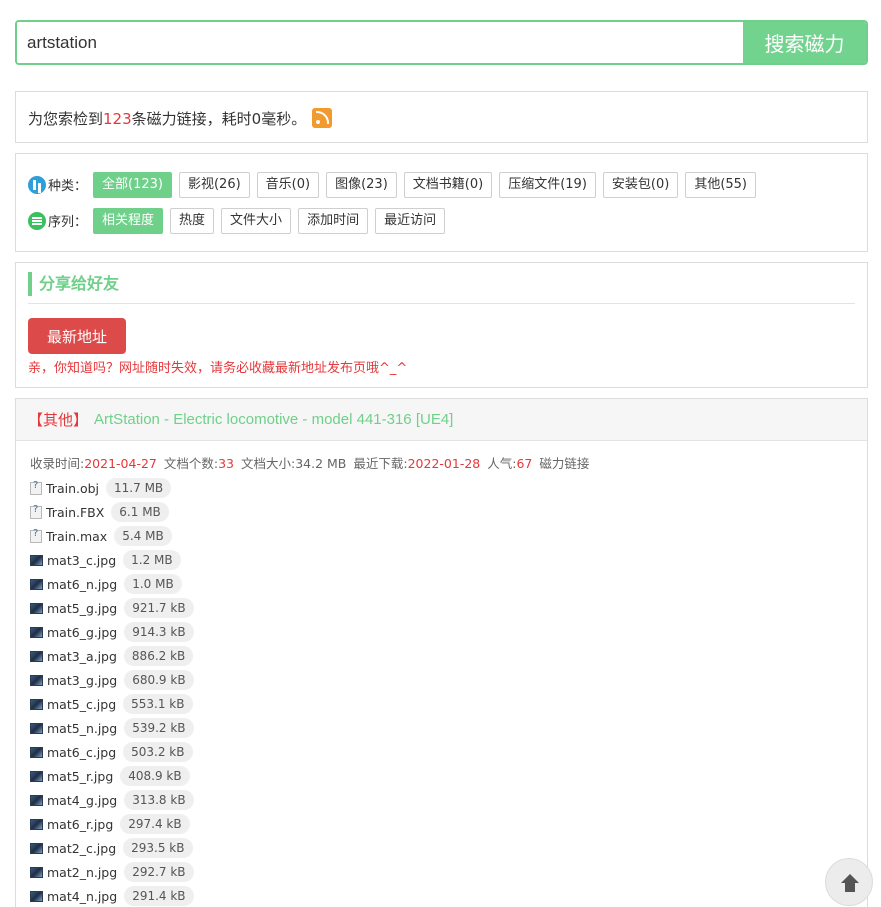 This screenshot has width=881, height=907. I want to click on category-icon, so click(37, 184).